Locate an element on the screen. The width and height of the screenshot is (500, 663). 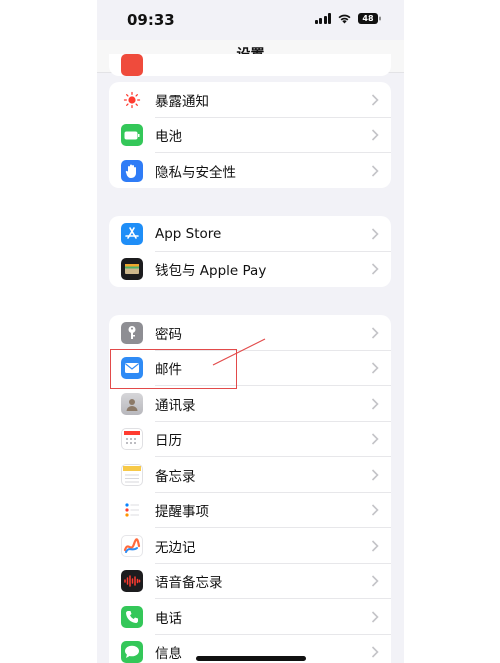
settings-row-notes: 备忘录 is located at coordinates (250, 475).